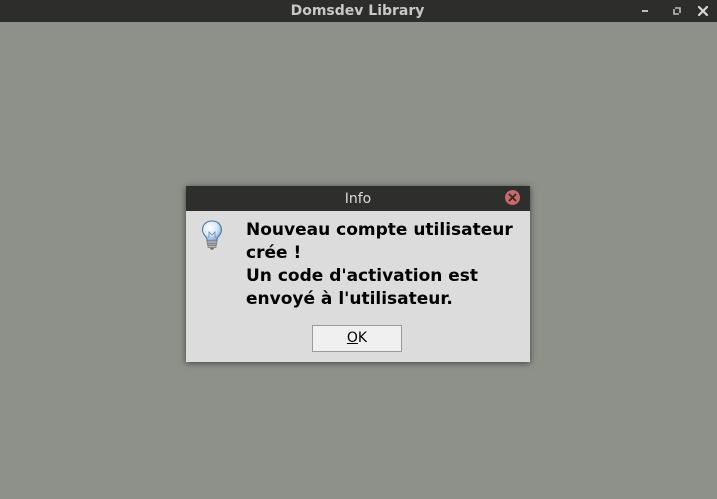 This screenshot has height=499, width=717. I want to click on dialog-title: Info, so click(358, 199).